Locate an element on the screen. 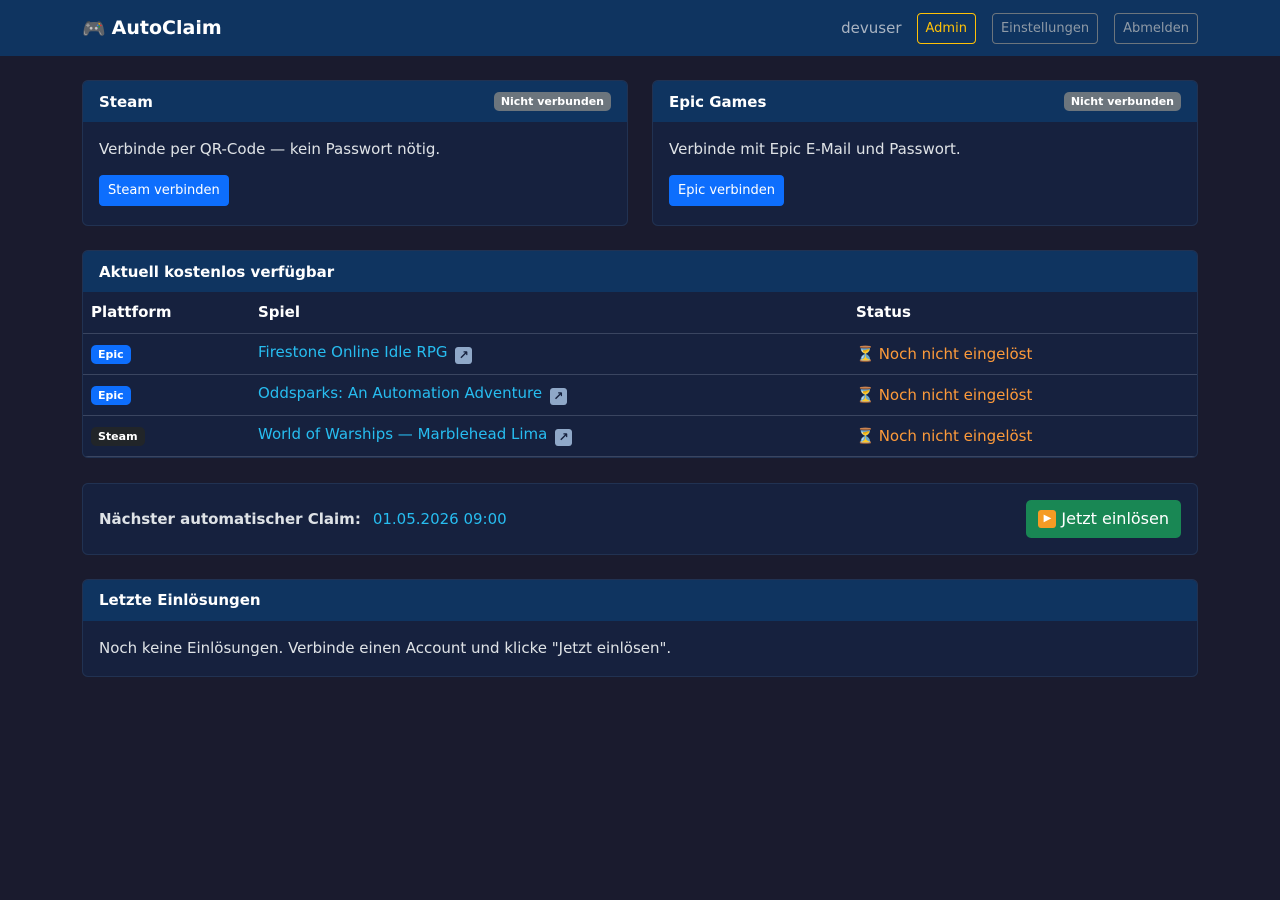  steam-status-badge: Nicht verbunden is located at coordinates (552, 101).